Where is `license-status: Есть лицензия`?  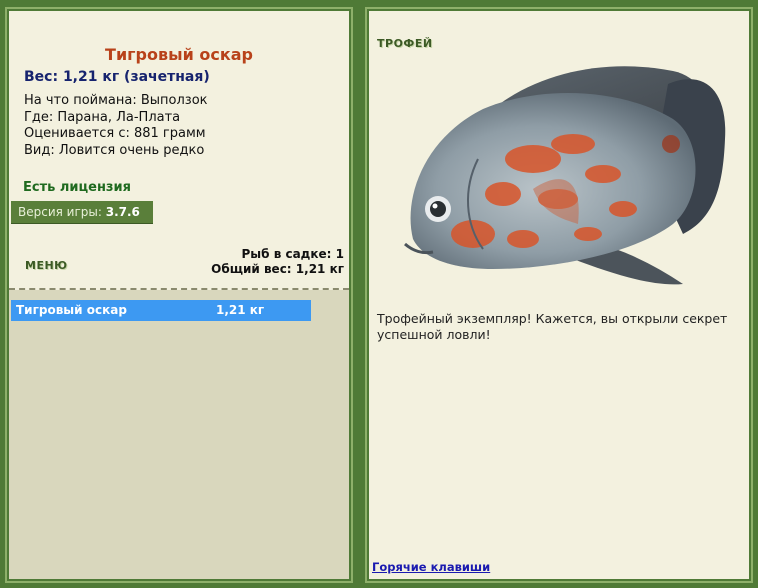 license-status: Есть лицензия is located at coordinates (77, 187).